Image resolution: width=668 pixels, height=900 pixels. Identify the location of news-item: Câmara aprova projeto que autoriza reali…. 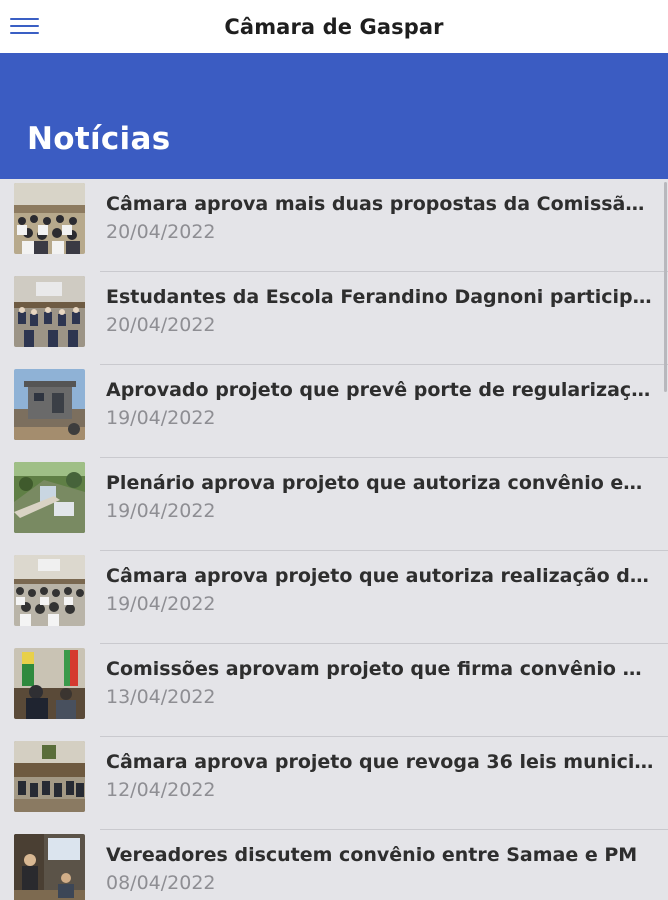
(334, 597).